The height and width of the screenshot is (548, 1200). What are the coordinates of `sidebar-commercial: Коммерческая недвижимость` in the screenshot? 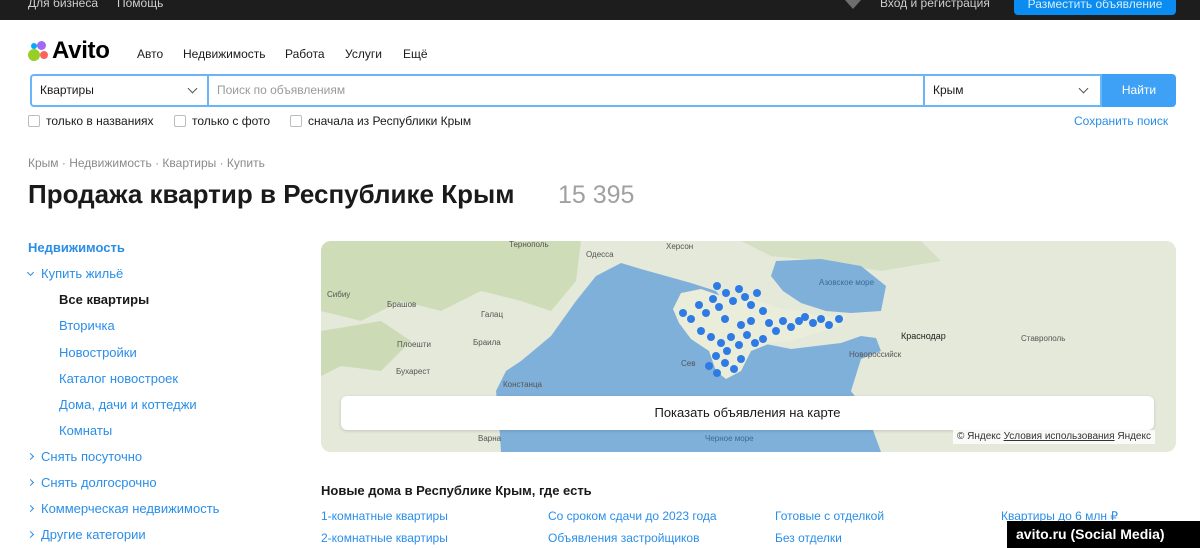 It's located at (123, 508).